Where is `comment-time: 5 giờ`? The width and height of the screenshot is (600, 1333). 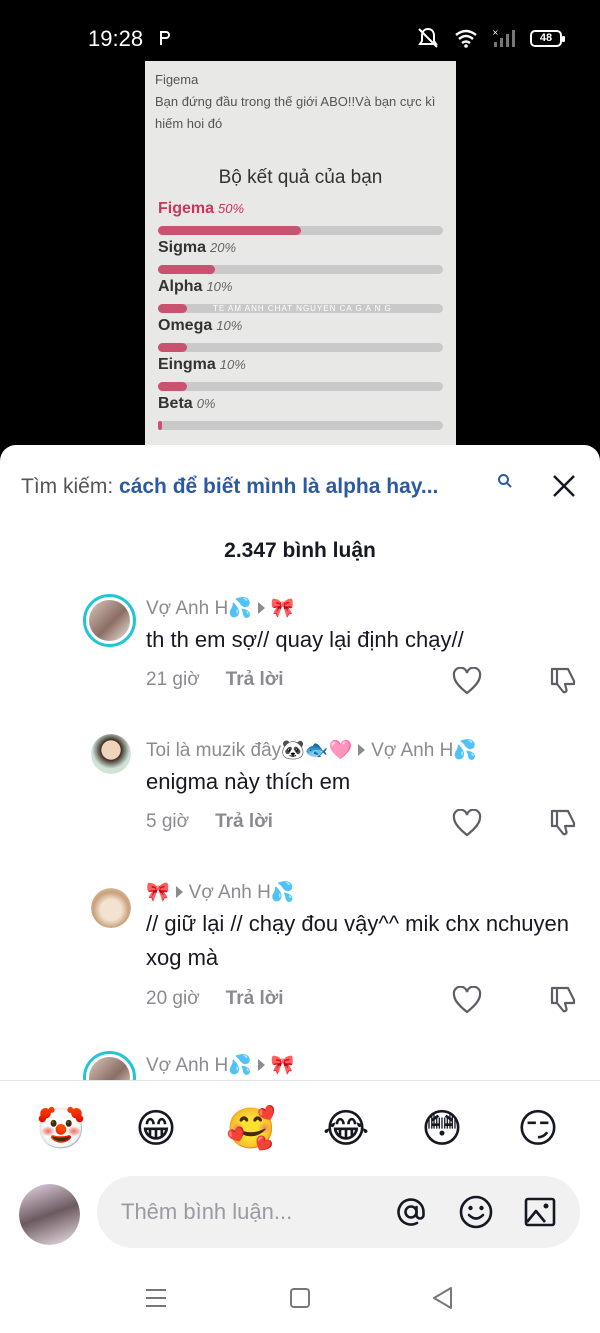
comment-time: 5 giờ is located at coordinates (168, 821).